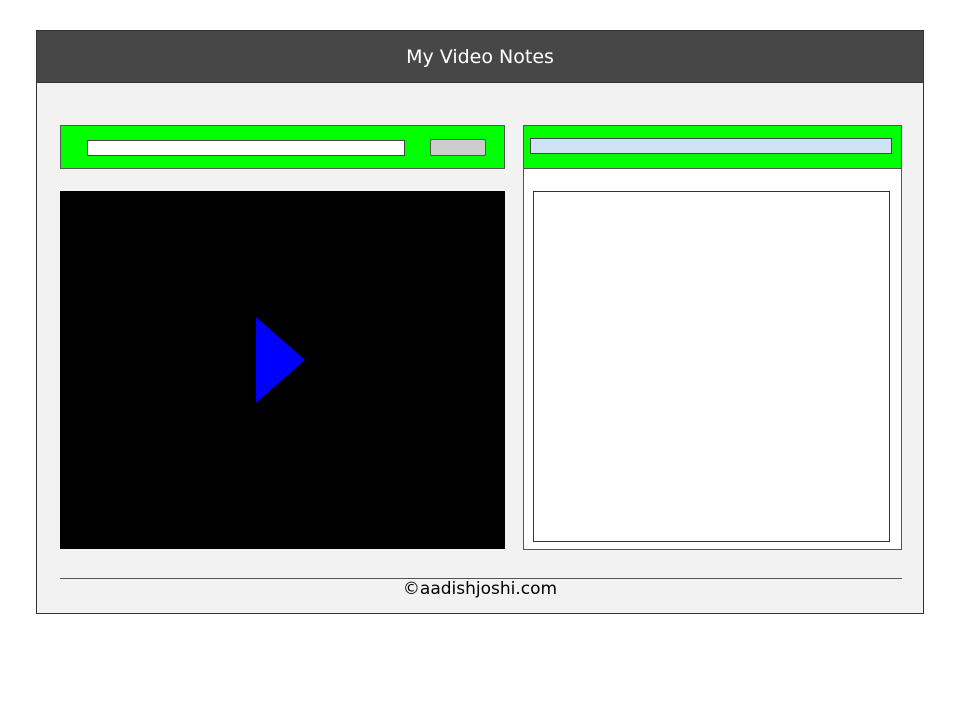 The image size is (960, 720). I want to click on load-video-button, so click(458, 147).